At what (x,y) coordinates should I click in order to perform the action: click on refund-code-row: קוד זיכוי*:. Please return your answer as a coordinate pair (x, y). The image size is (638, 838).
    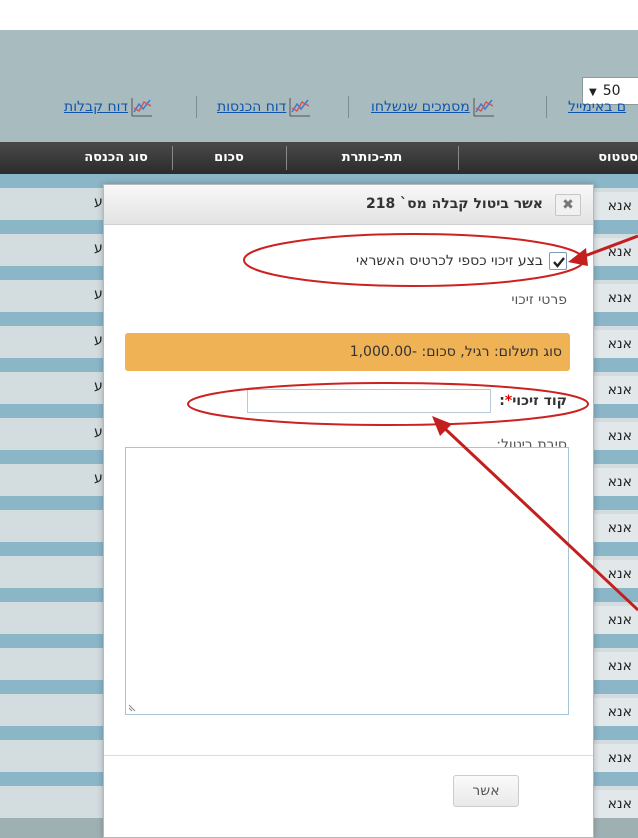
    Looking at the image, I should click on (407, 401).